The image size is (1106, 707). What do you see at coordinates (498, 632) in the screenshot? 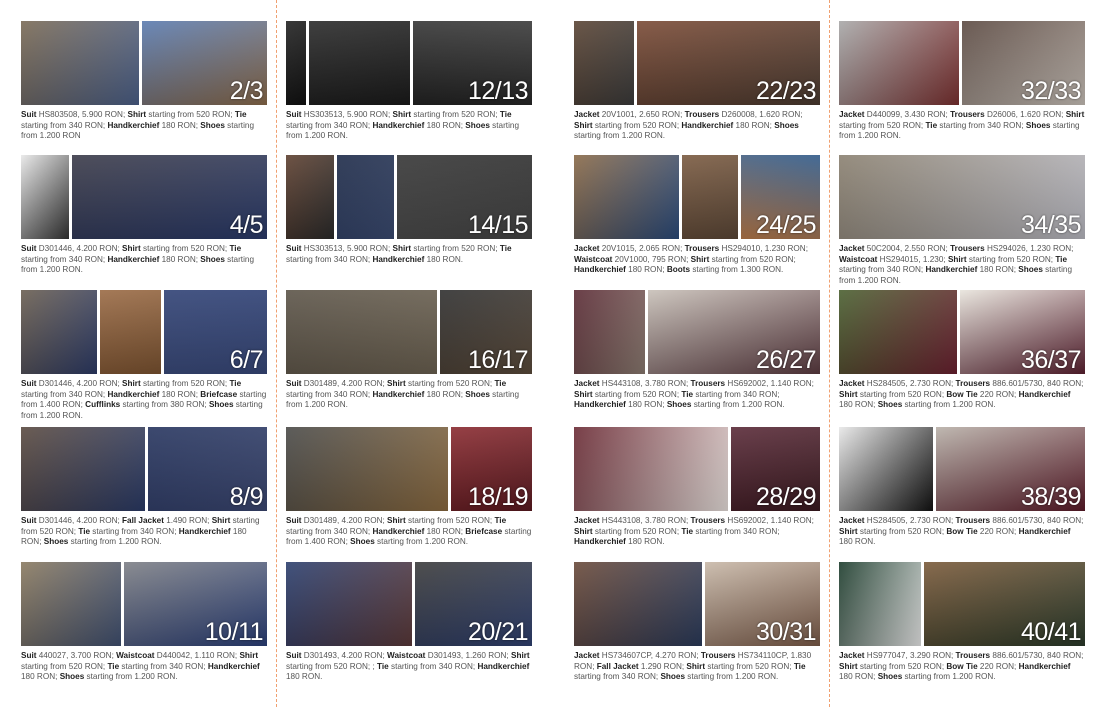
I see `page-number: 20/21` at bounding box center [498, 632].